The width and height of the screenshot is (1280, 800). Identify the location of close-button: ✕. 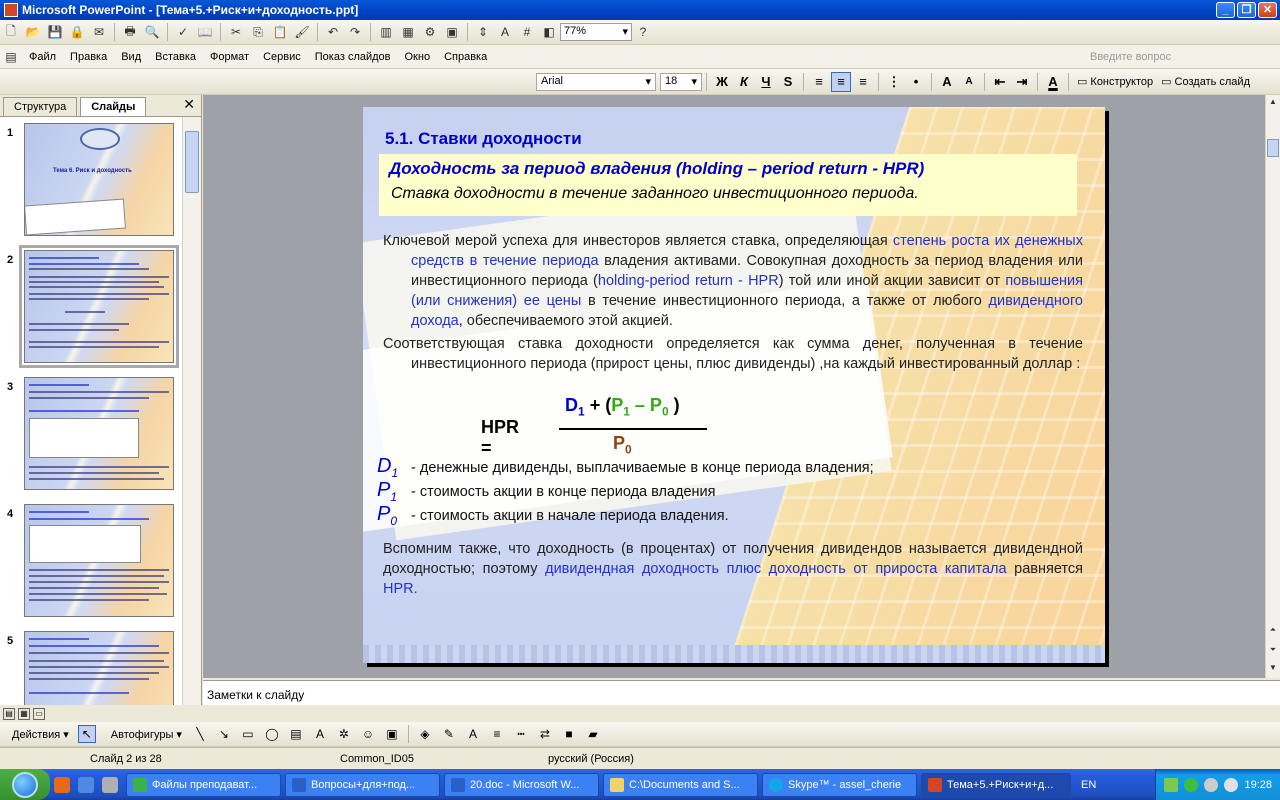
(1267, 10).